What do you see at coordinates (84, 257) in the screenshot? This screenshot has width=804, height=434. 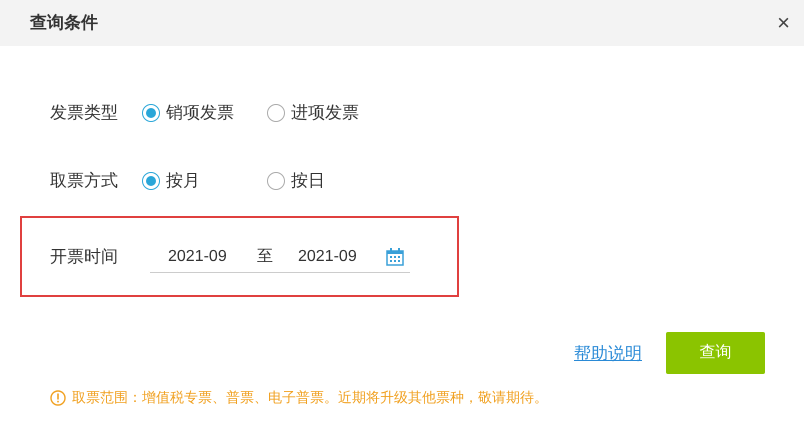 I see `field-label: 开票时间` at bounding box center [84, 257].